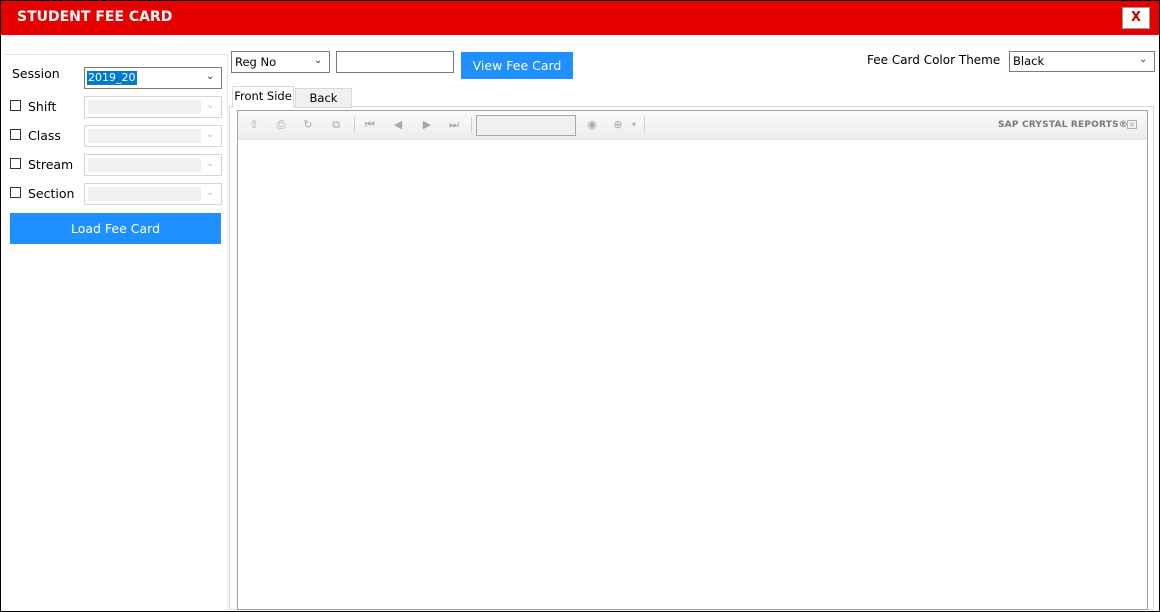  What do you see at coordinates (115, 228) in the screenshot?
I see `load-fee-card-button: Load Fee Card` at bounding box center [115, 228].